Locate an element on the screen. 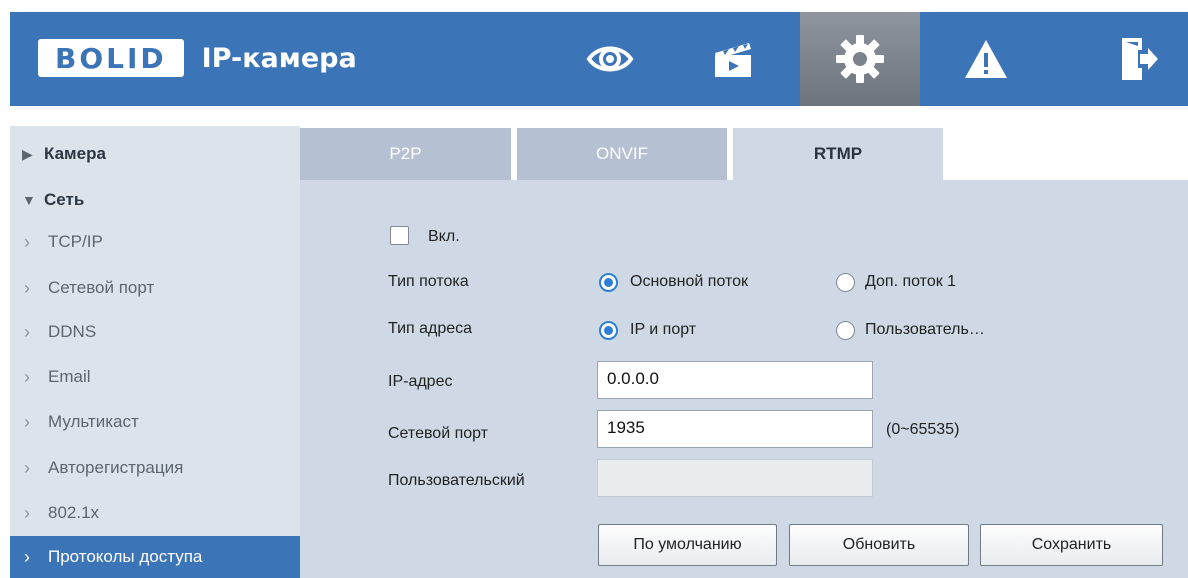 The width and height of the screenshot is (1188, 578). brand-logo: BOLID is located at coordinates (111, 58).